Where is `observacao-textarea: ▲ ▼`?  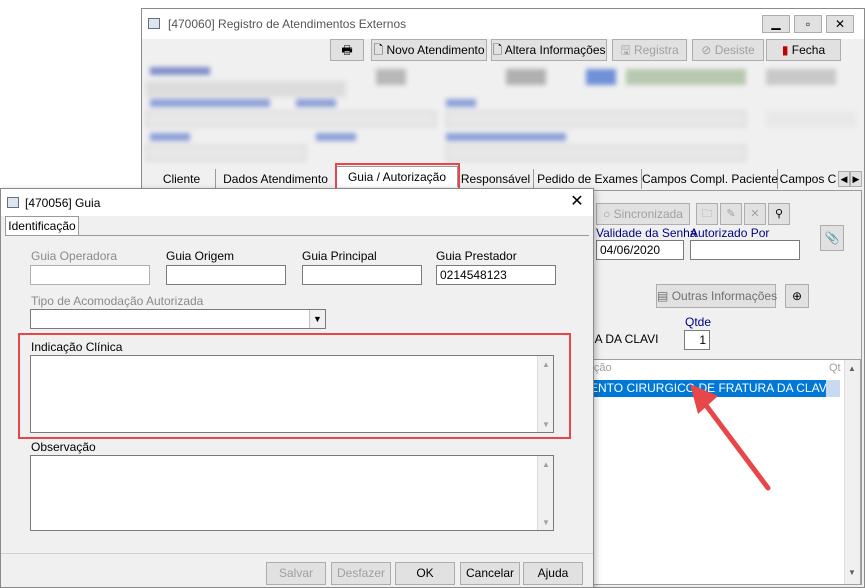
observacao-textarea: ▲ ▼ is located at coordinates (292, 493).